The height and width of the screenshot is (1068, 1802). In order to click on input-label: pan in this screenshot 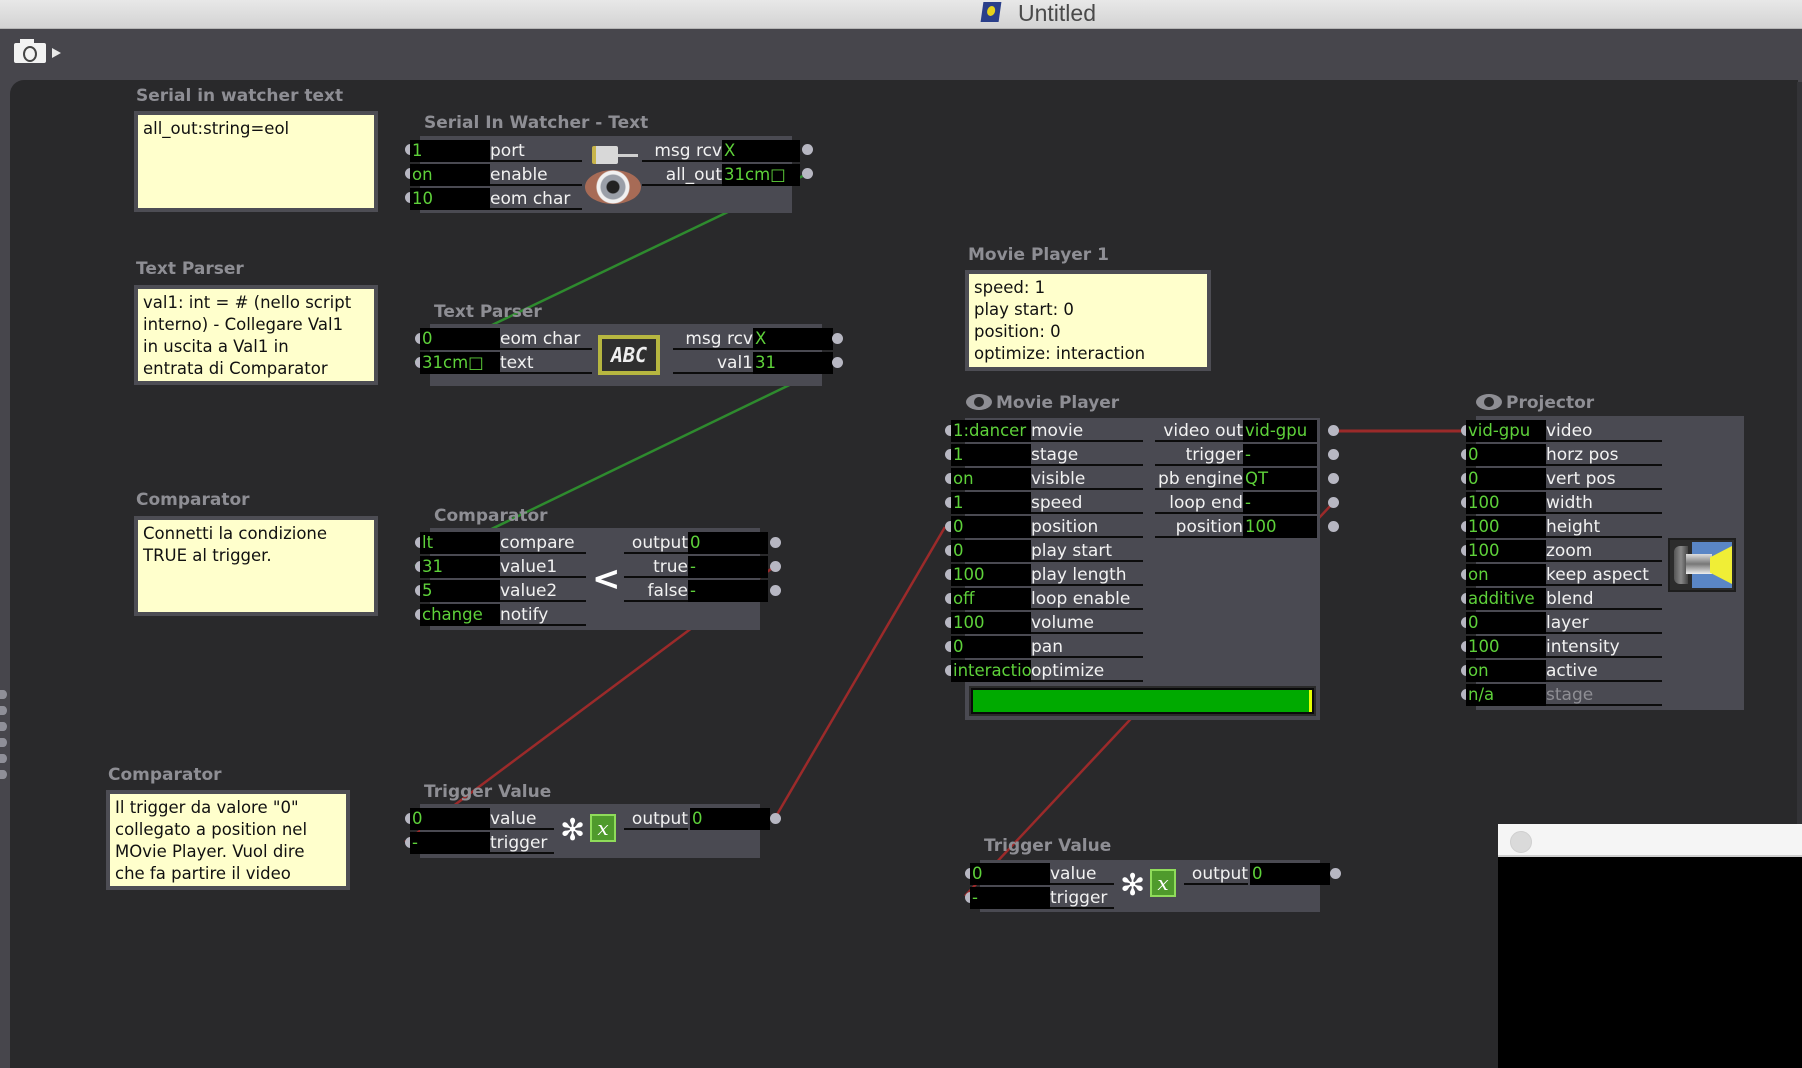, I will do `click(1087, 647)`.